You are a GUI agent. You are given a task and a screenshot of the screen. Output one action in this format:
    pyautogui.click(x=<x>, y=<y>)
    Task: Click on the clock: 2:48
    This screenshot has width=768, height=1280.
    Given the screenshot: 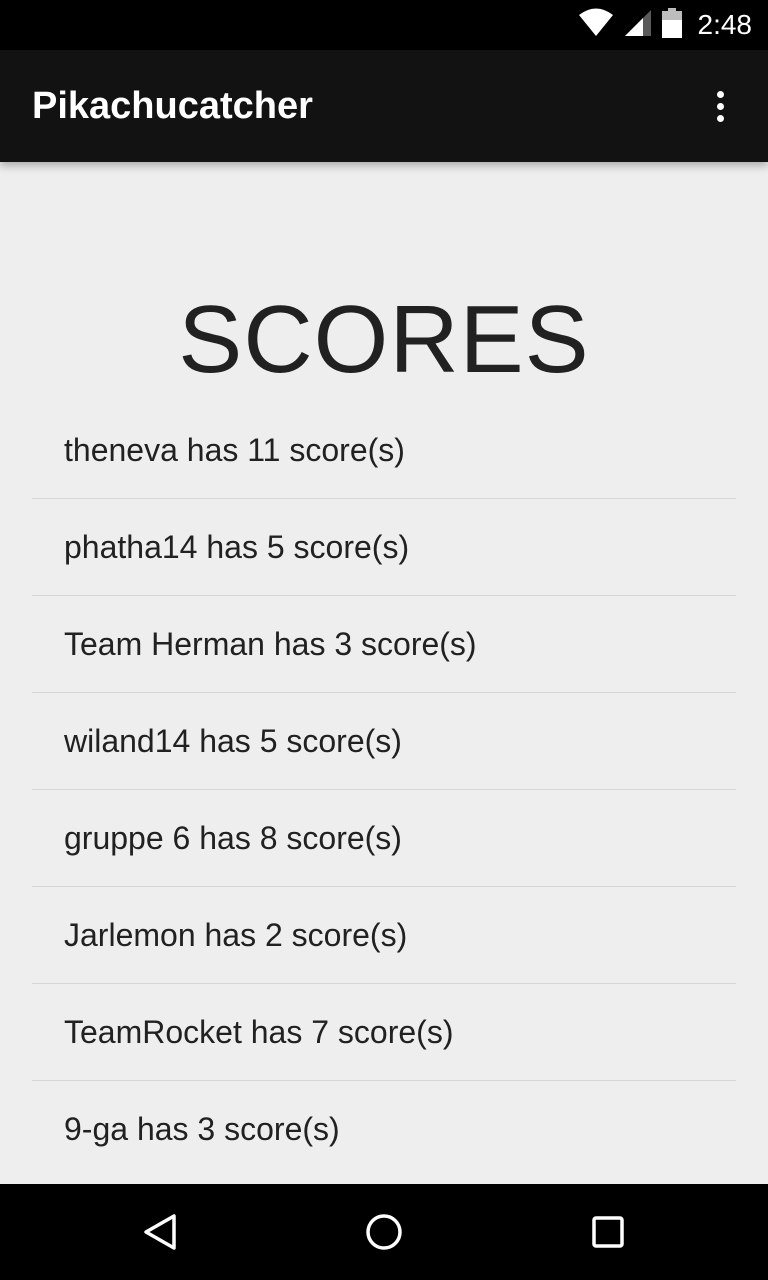 What is the action you would take?
    pyautogui.click(x=725, y=24)
    